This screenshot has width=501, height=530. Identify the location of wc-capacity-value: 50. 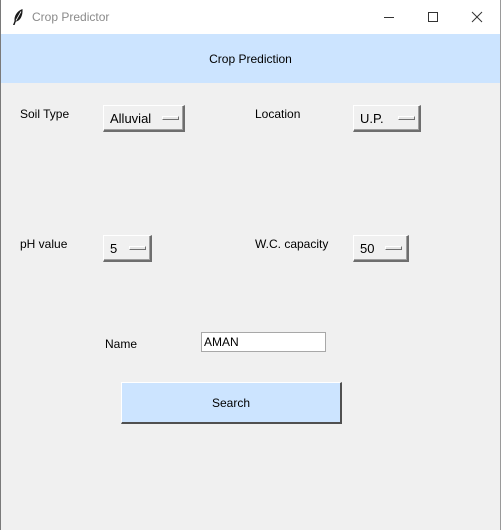
(367, 248).